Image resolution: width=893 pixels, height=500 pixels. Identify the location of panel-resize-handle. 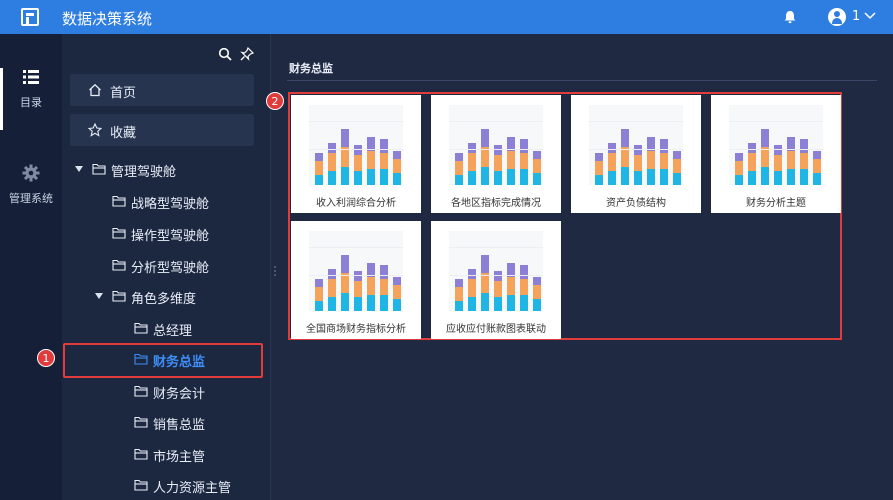
(275, 269).